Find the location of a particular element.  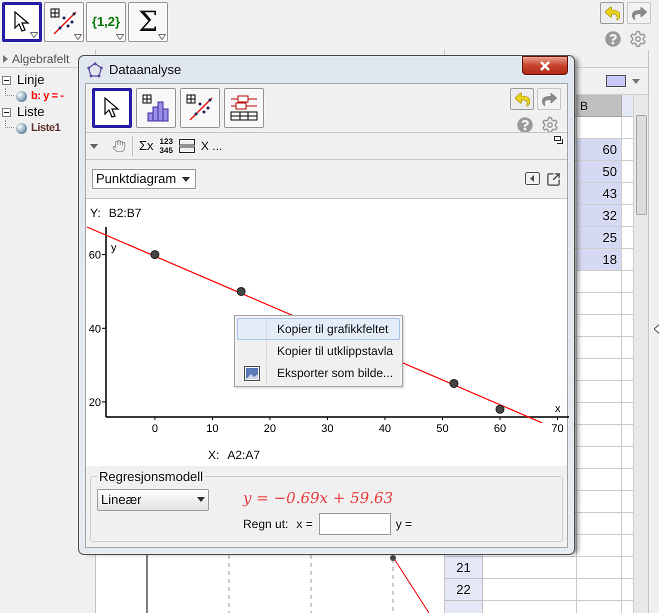

color-swatch is located at coordinates (616, 81).